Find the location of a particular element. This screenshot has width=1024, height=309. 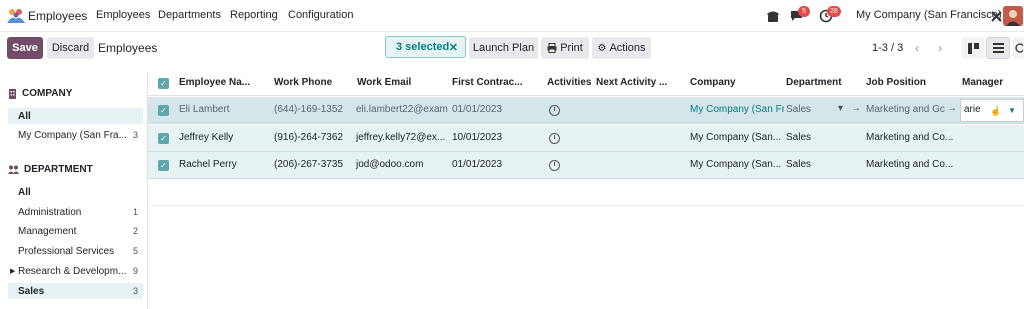

department-item-label: Administration is located at coordinates (50, 212).